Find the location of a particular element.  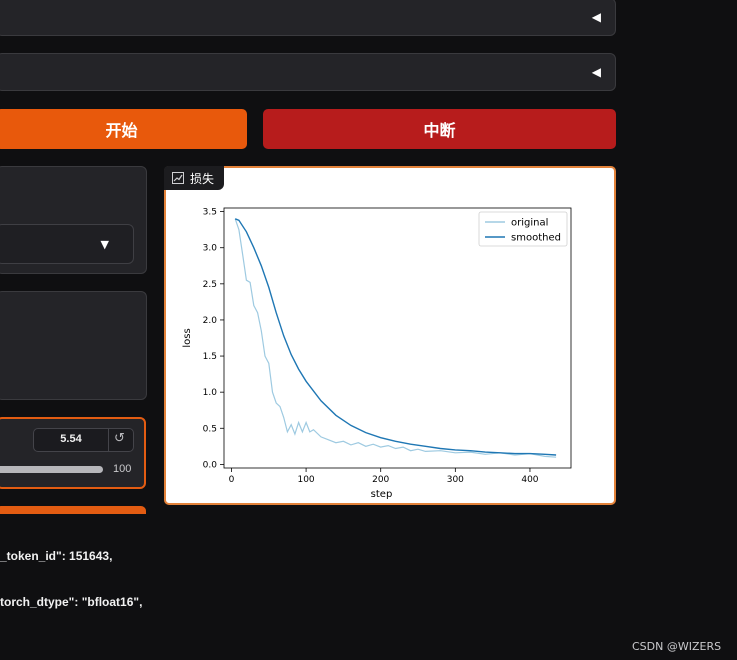

code-line: torch_dtype": "bfloat16", is located at coordinates (71, 602).